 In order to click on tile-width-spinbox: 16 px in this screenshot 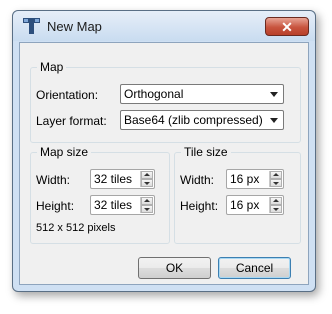, I will do `click(255, 179)`.